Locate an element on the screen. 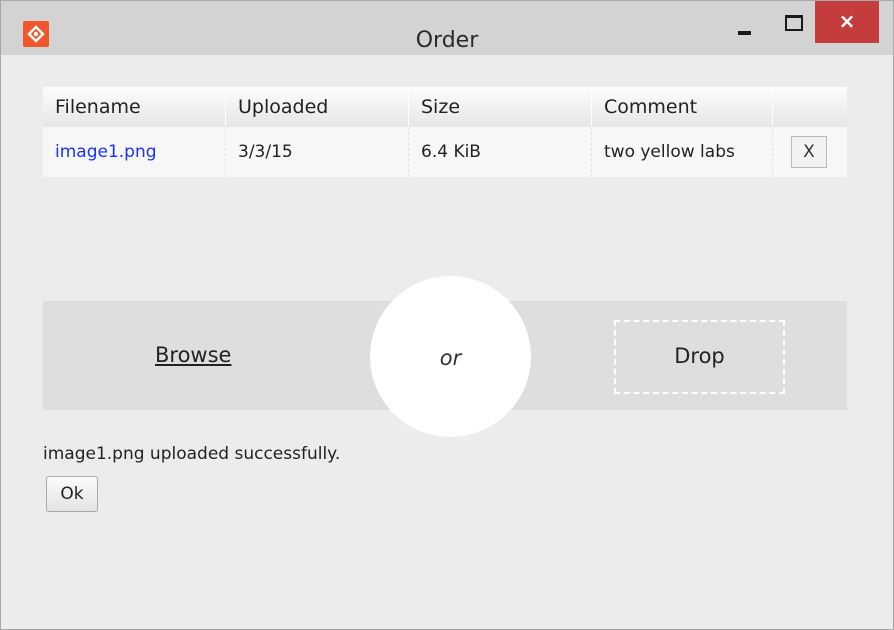  minimize-button is located at coordinates (749, 27).